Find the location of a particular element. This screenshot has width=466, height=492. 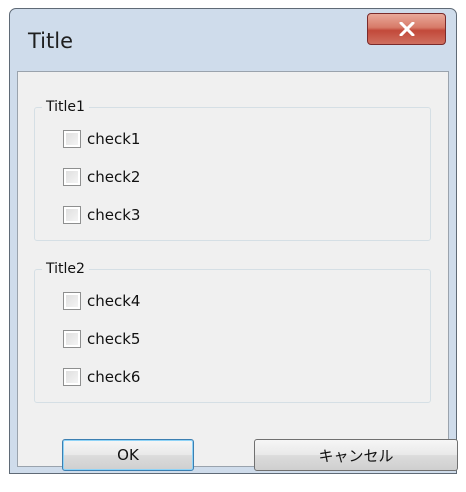

close-button is located at coordinates (406, 29).